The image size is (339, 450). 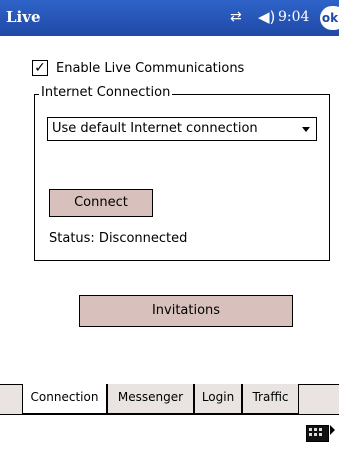 I want to click on chevron-down-icon, so click(x=306, y=129).